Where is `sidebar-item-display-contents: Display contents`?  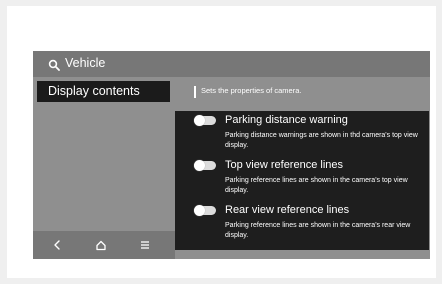 sidebar-item-display-contents: Display contents is located at coordinates (103, 91).